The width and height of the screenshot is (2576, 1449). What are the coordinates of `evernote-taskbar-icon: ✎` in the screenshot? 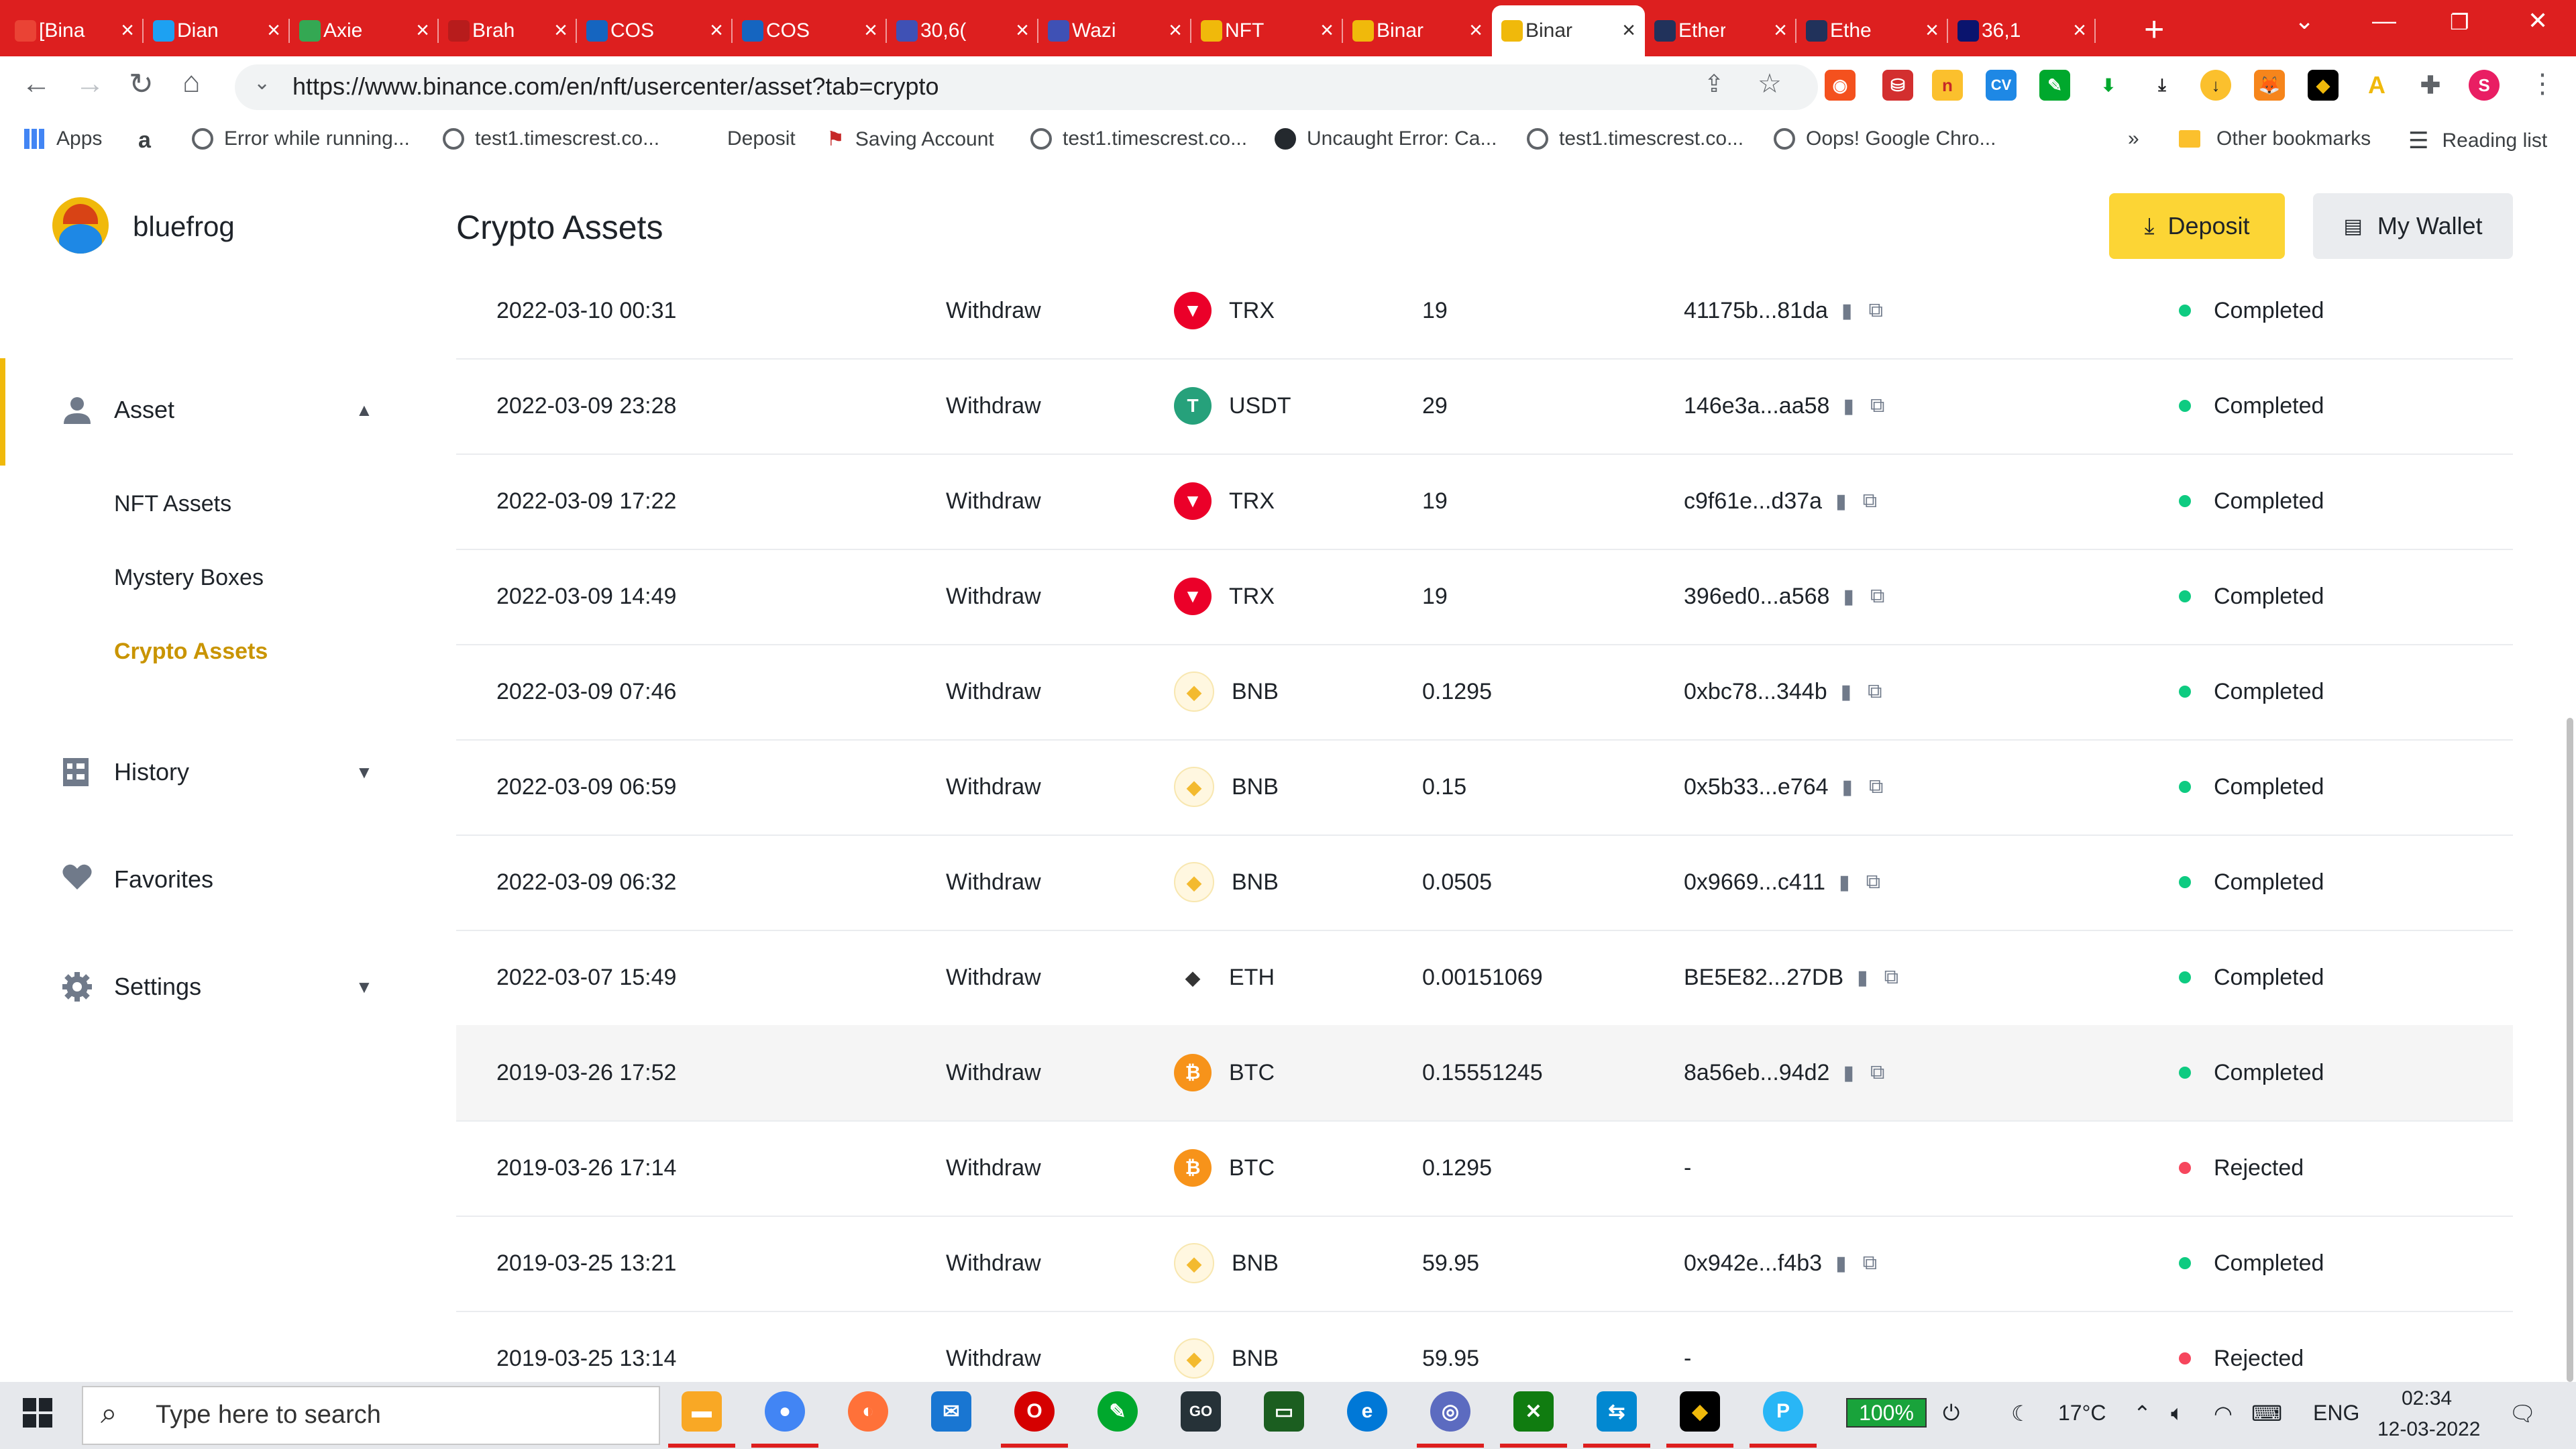 It's located at (1117, 1411).